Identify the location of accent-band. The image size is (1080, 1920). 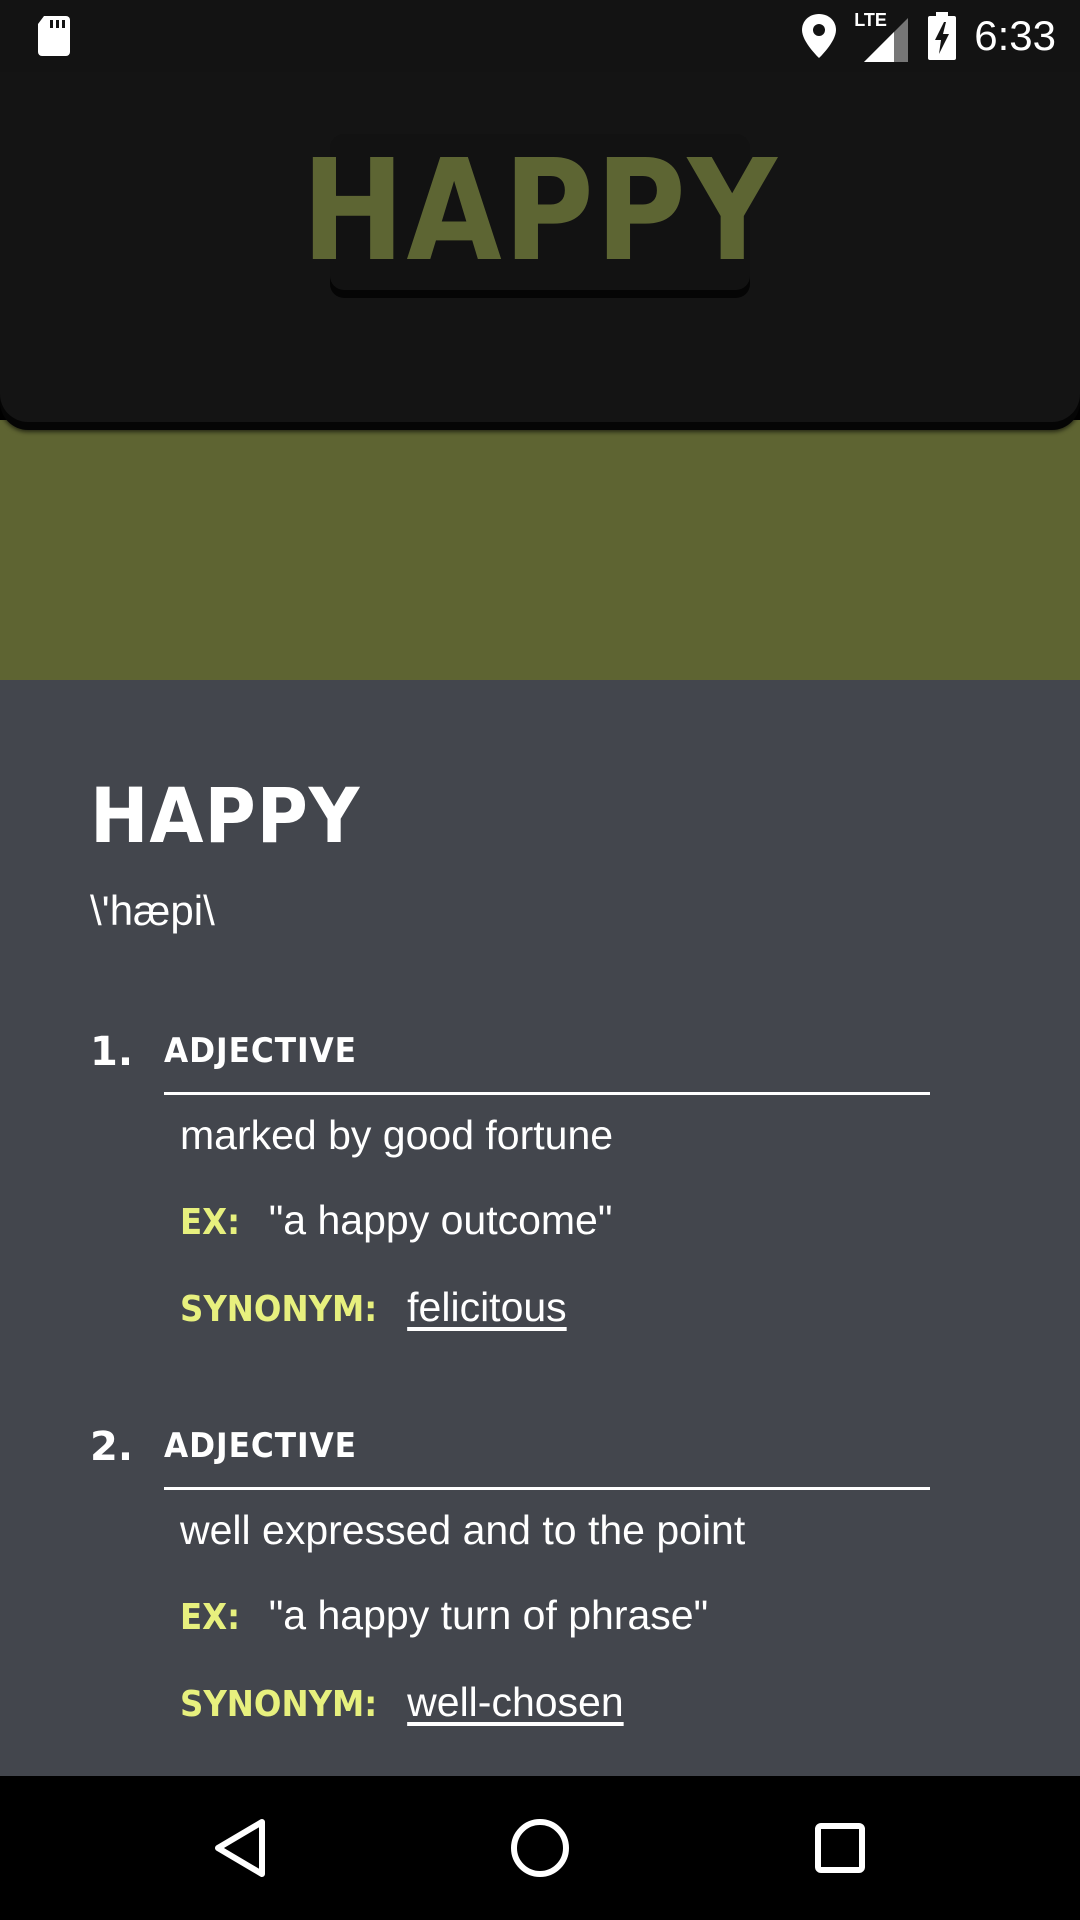
(540, 550).